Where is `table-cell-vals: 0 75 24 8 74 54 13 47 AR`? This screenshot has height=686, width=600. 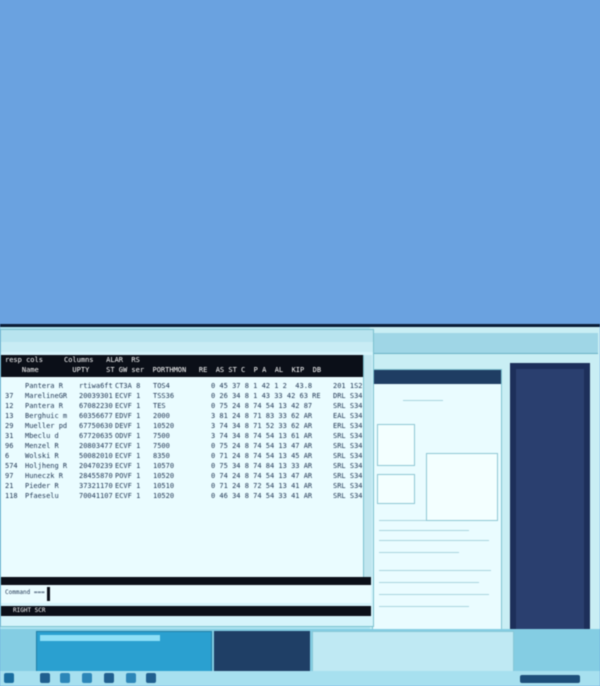 table-cell-vals: 0 75 24 8 74 54 13 47 AR is located at coordinates (262, 446).